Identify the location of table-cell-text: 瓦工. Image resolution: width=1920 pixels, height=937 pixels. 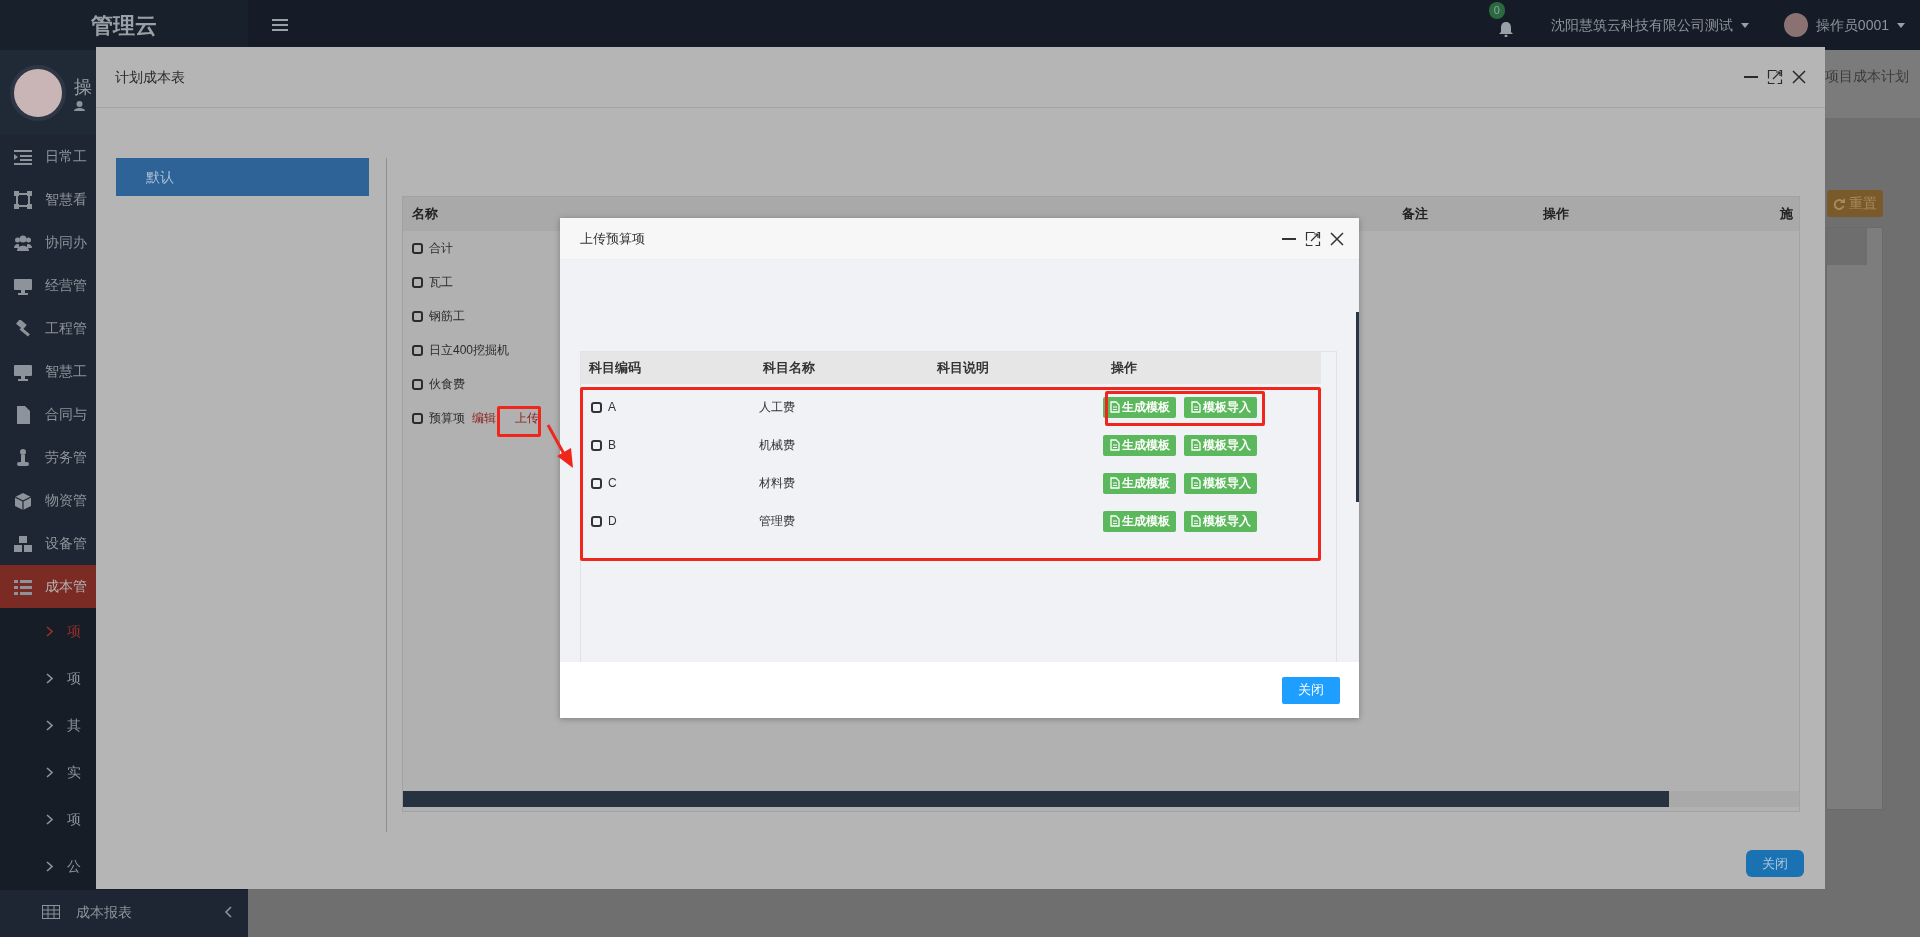
(441, 282).